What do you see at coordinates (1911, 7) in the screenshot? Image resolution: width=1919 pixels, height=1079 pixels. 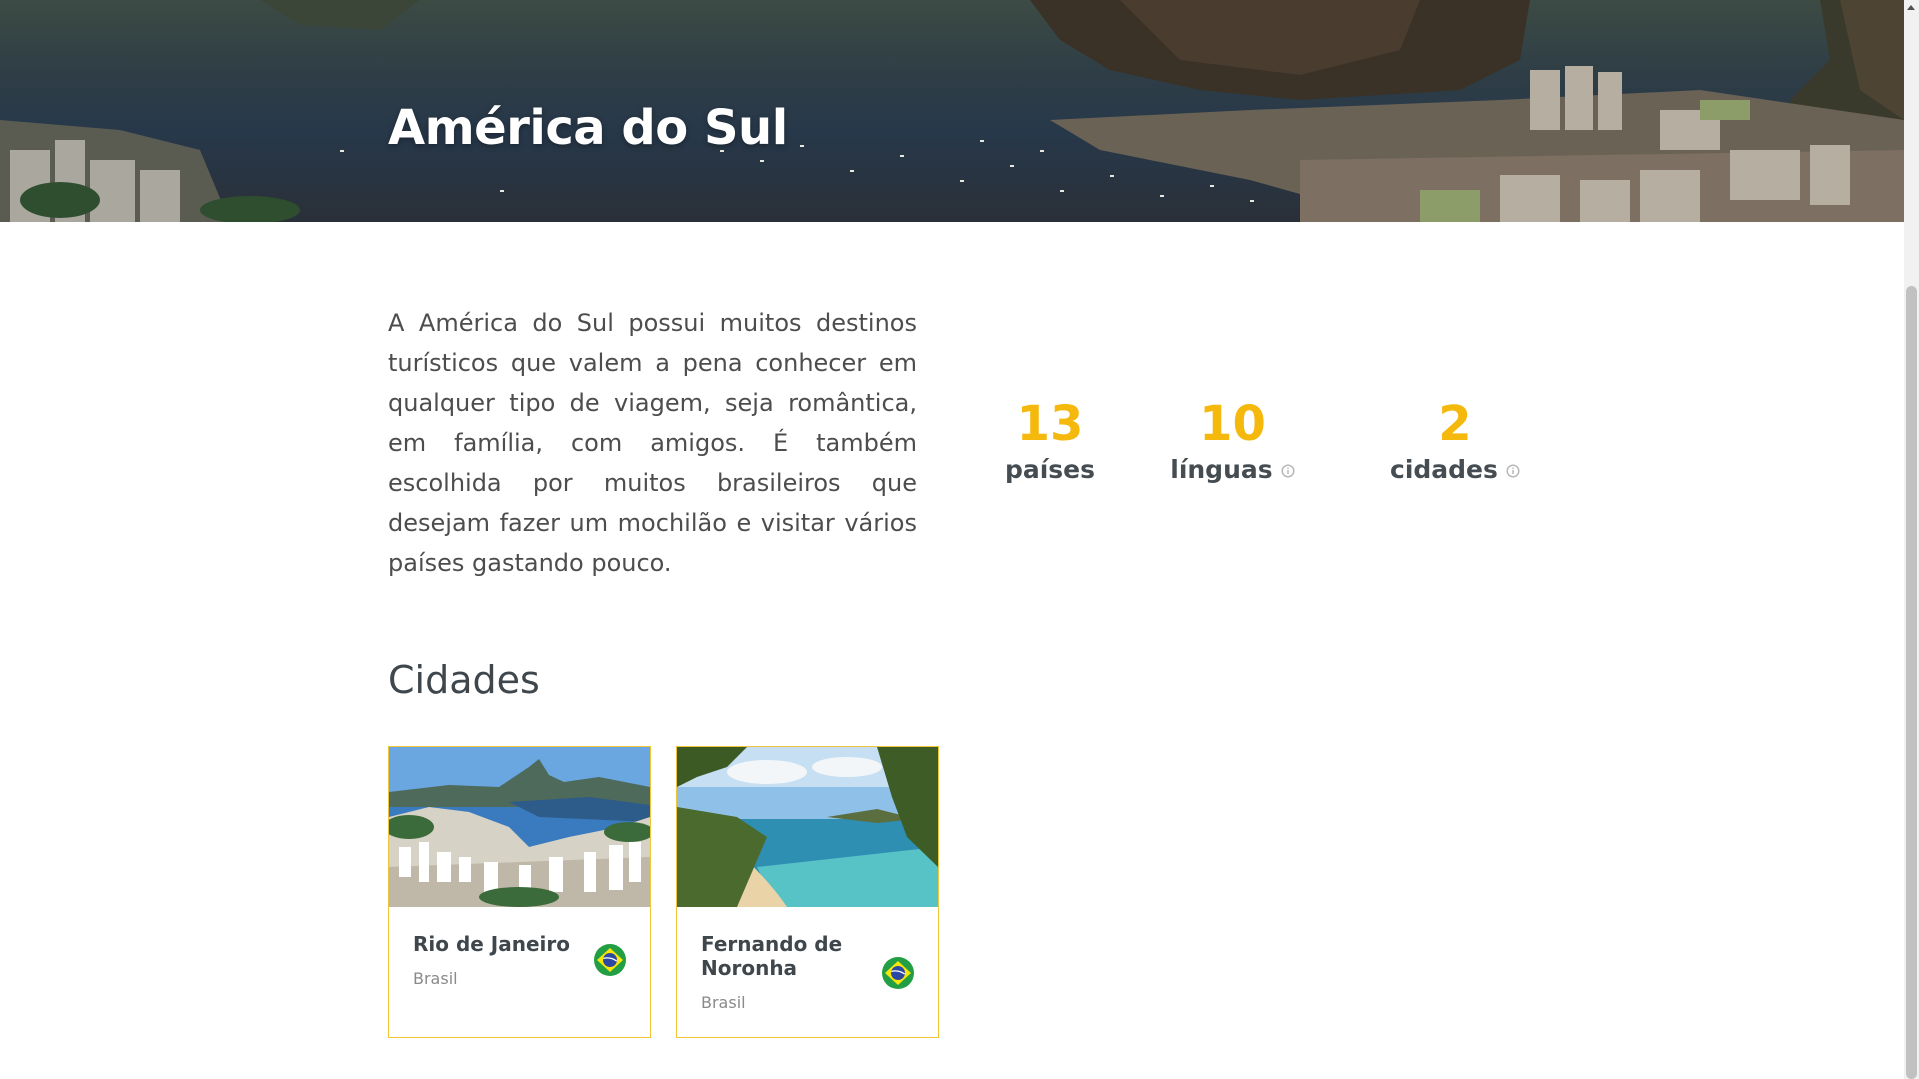 I see `scroll-up-arrow-icon` at bounding box center [1911, 7].